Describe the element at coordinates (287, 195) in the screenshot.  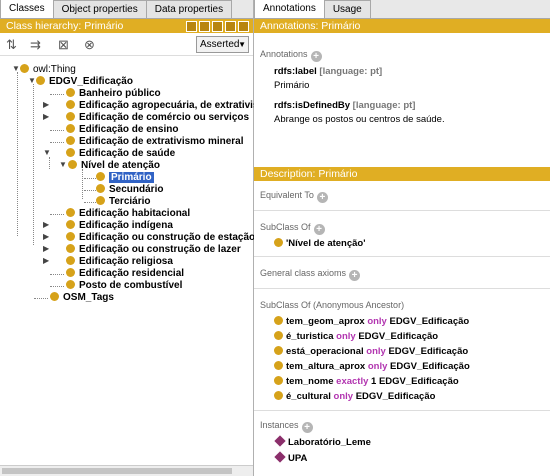
I see `equivalent-label: Equivalent To` at that location.